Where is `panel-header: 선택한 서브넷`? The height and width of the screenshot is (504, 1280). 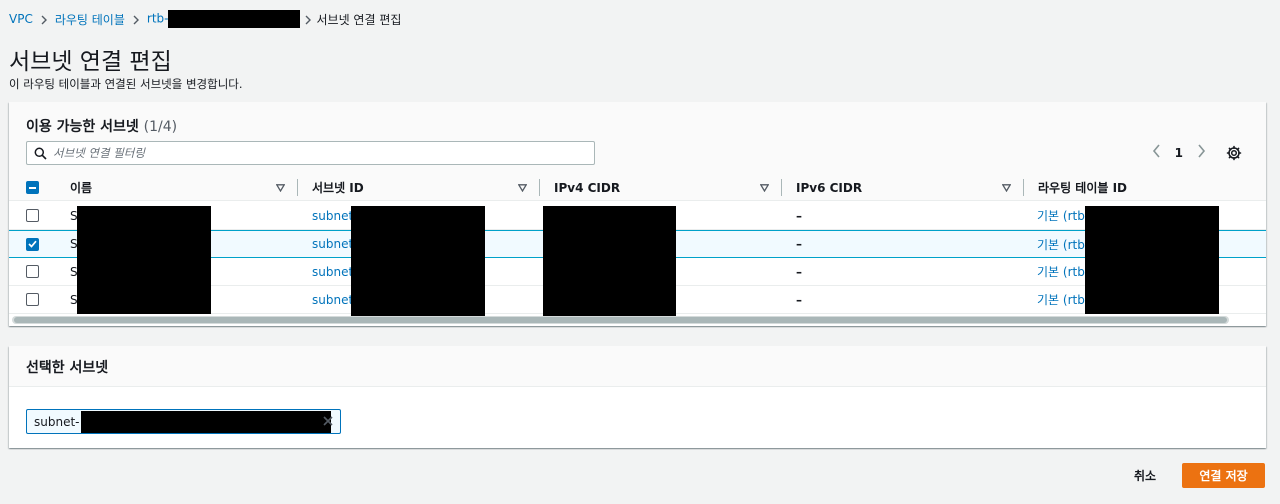 panel-header: 선택한 서브넷 is located at coordinates (637, 366).